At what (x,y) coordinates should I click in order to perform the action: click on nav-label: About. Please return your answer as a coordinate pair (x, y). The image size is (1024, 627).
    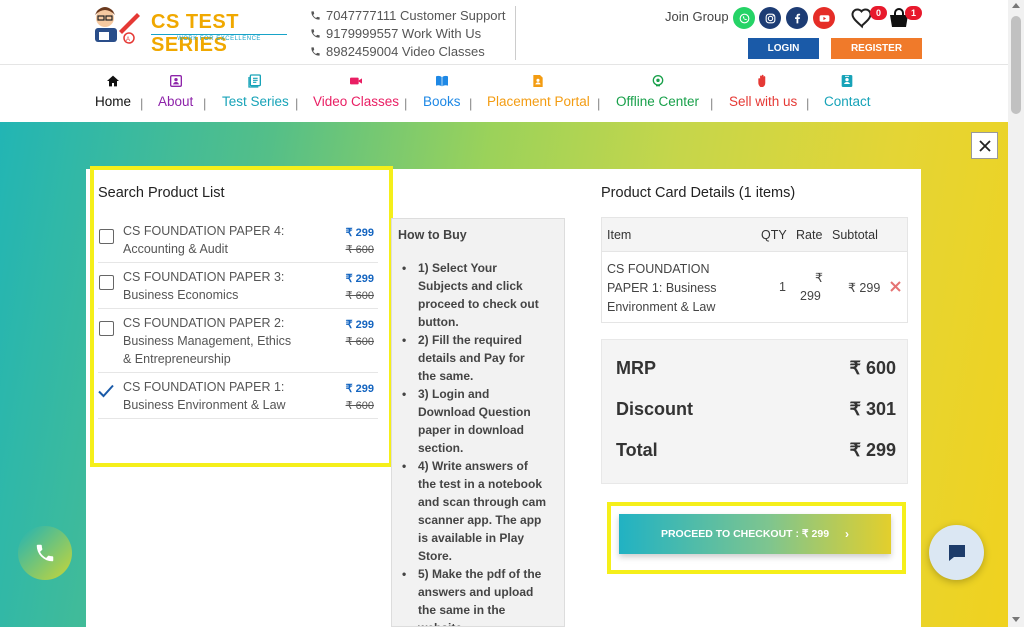
    Looking at the image, I should click on (176, 101).